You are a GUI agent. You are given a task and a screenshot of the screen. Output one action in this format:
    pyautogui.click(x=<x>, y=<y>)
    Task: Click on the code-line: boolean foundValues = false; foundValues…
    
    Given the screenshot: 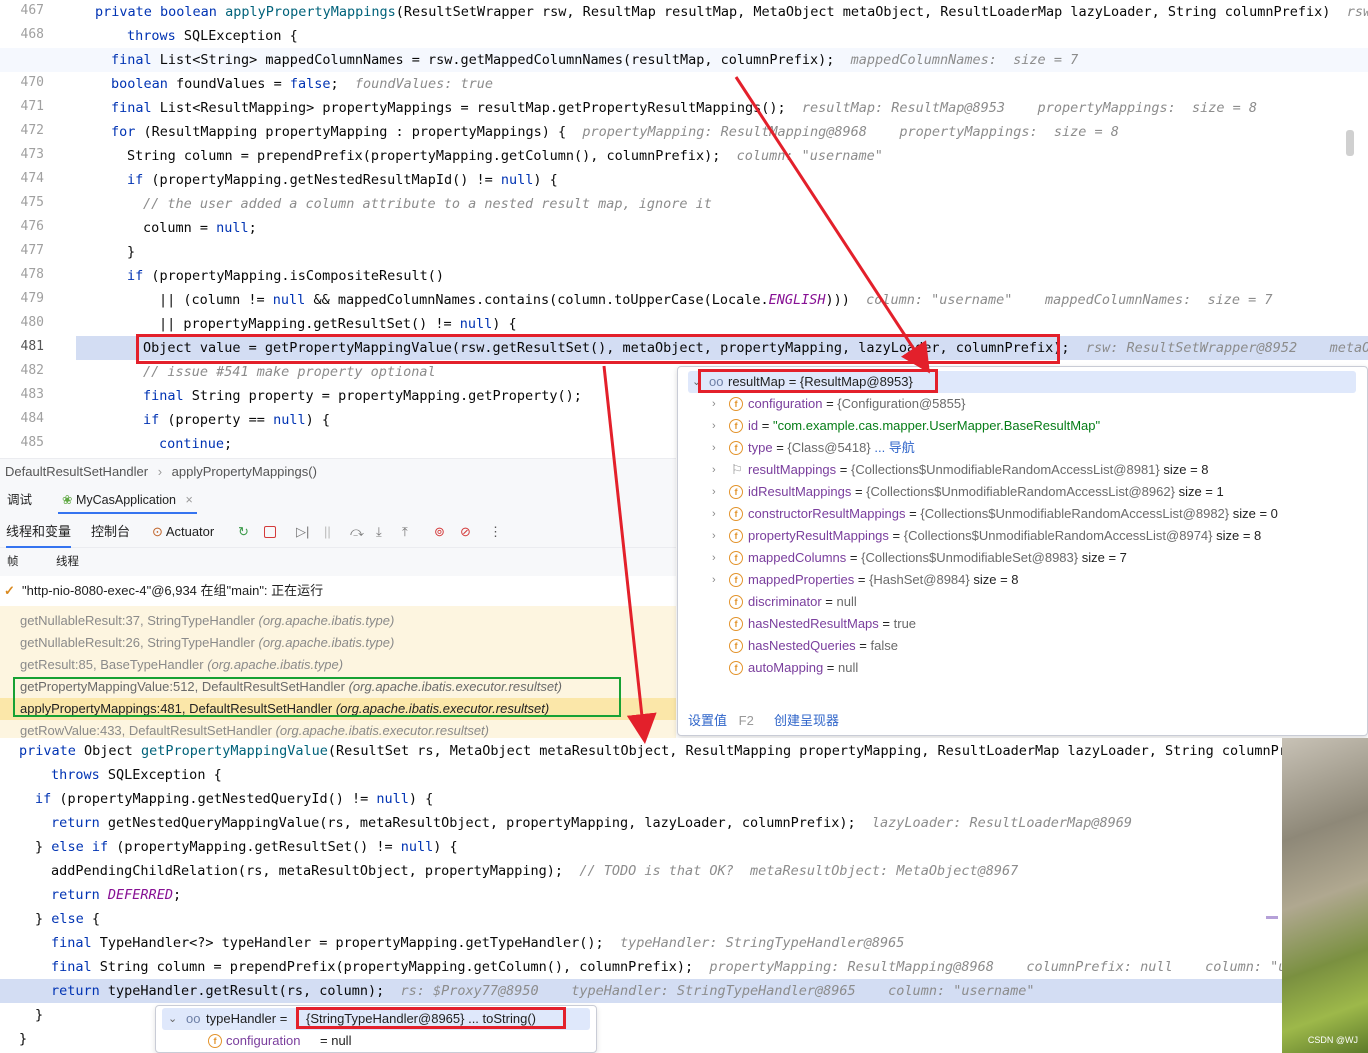 What is the action you would take?
    pyautogui.click(x=684, y=84)
    